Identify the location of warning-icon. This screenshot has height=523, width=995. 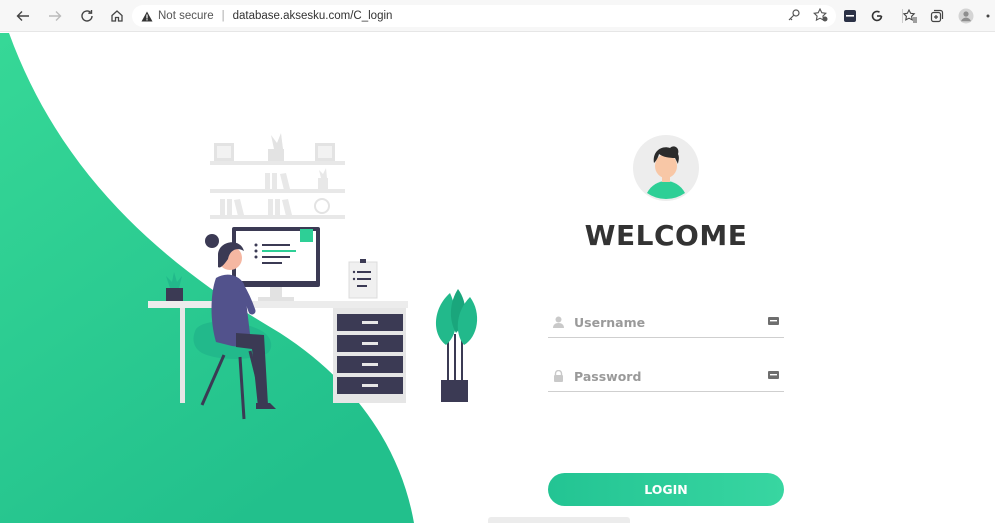
(147, 16).